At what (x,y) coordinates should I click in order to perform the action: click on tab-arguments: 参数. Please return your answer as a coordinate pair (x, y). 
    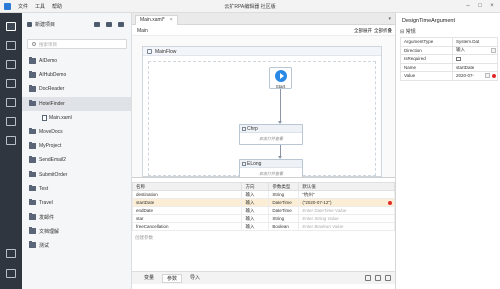
    Looking at the image, I should click on (172, 278).